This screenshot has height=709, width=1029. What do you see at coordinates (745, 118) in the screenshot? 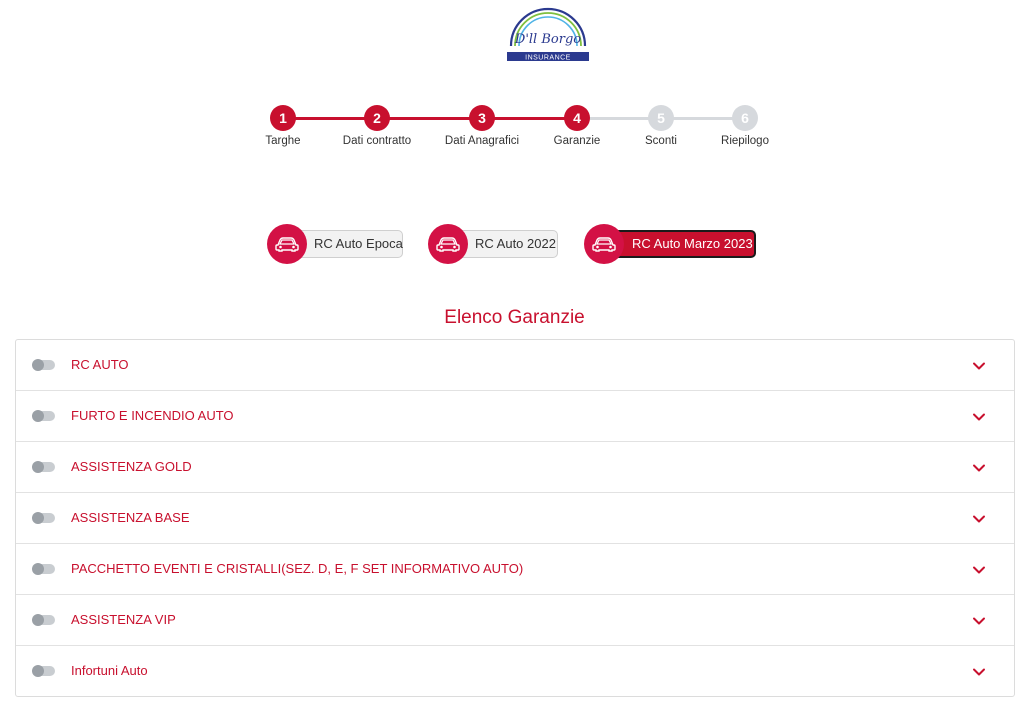
I see `step-number: 6` at bounding box center [745, 118].